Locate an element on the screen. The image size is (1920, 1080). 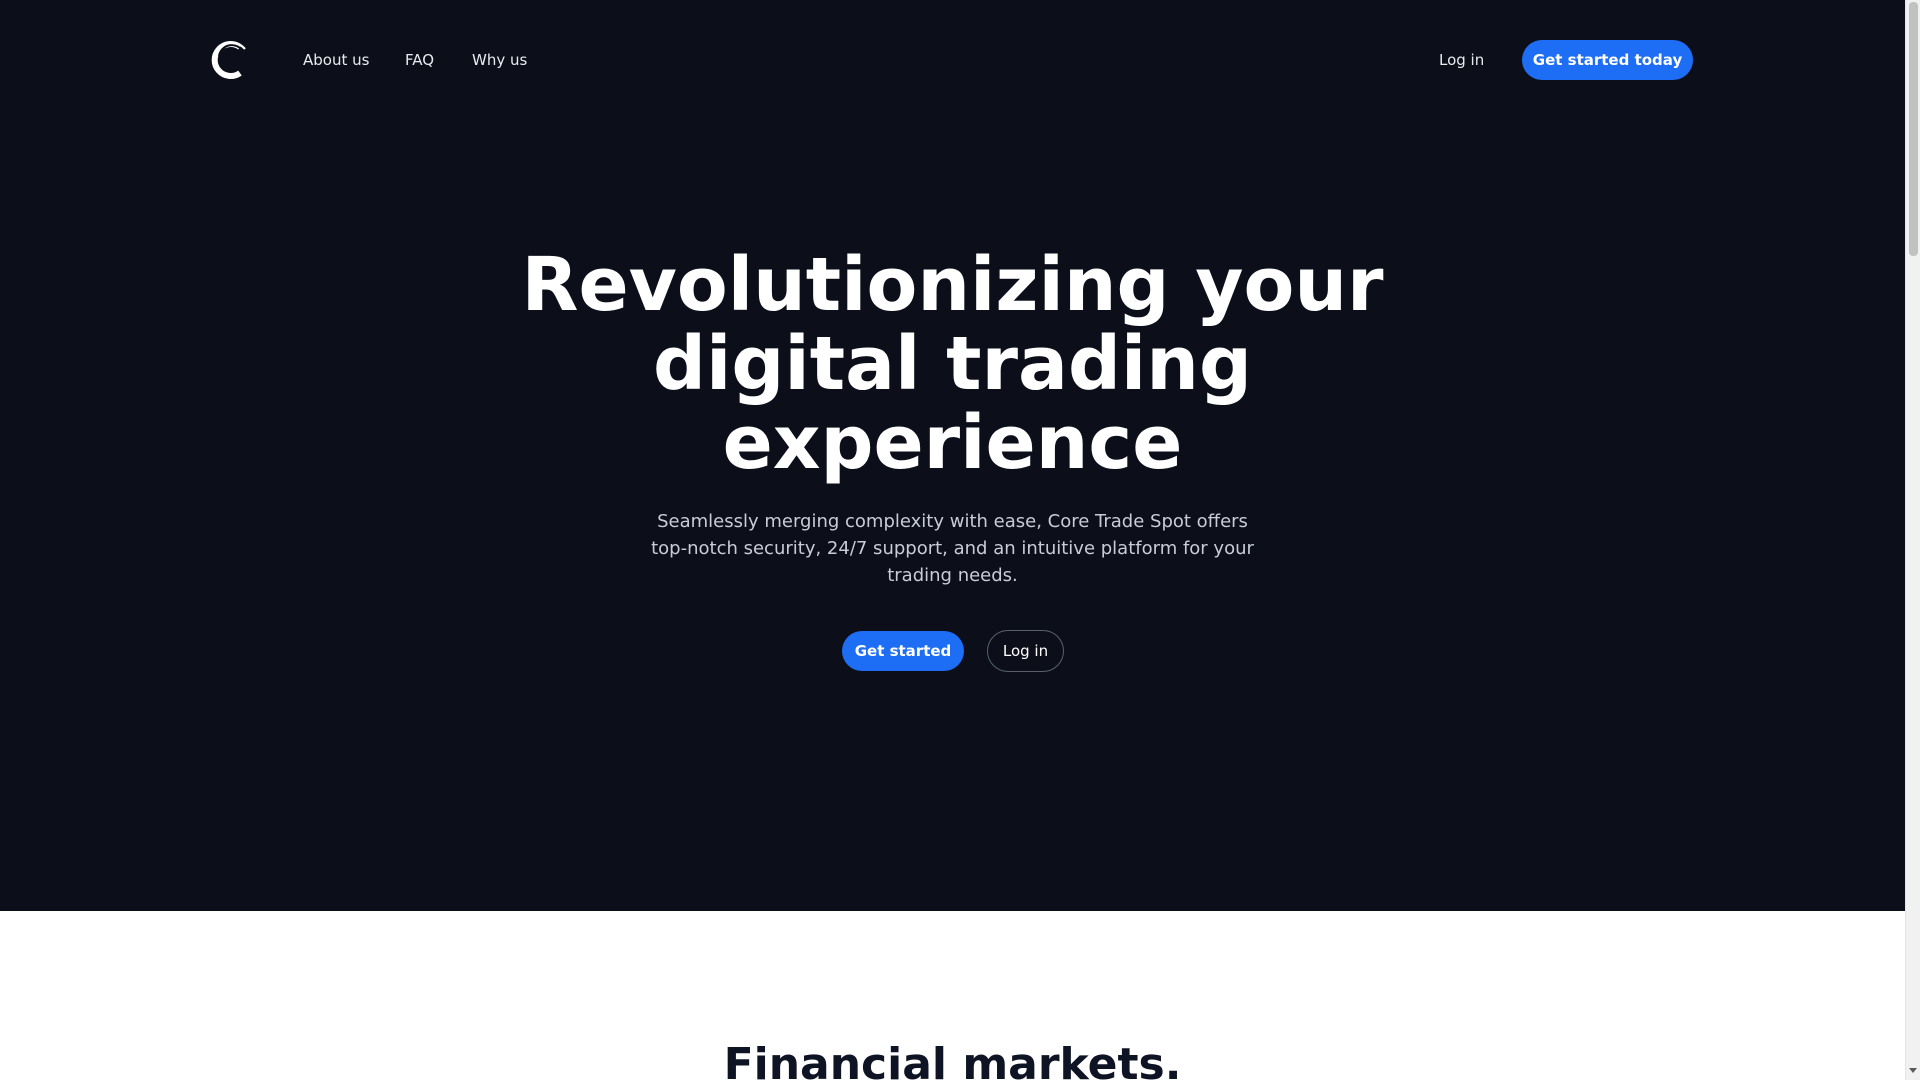
c-logo-icon is located at coordinates (229, 60).